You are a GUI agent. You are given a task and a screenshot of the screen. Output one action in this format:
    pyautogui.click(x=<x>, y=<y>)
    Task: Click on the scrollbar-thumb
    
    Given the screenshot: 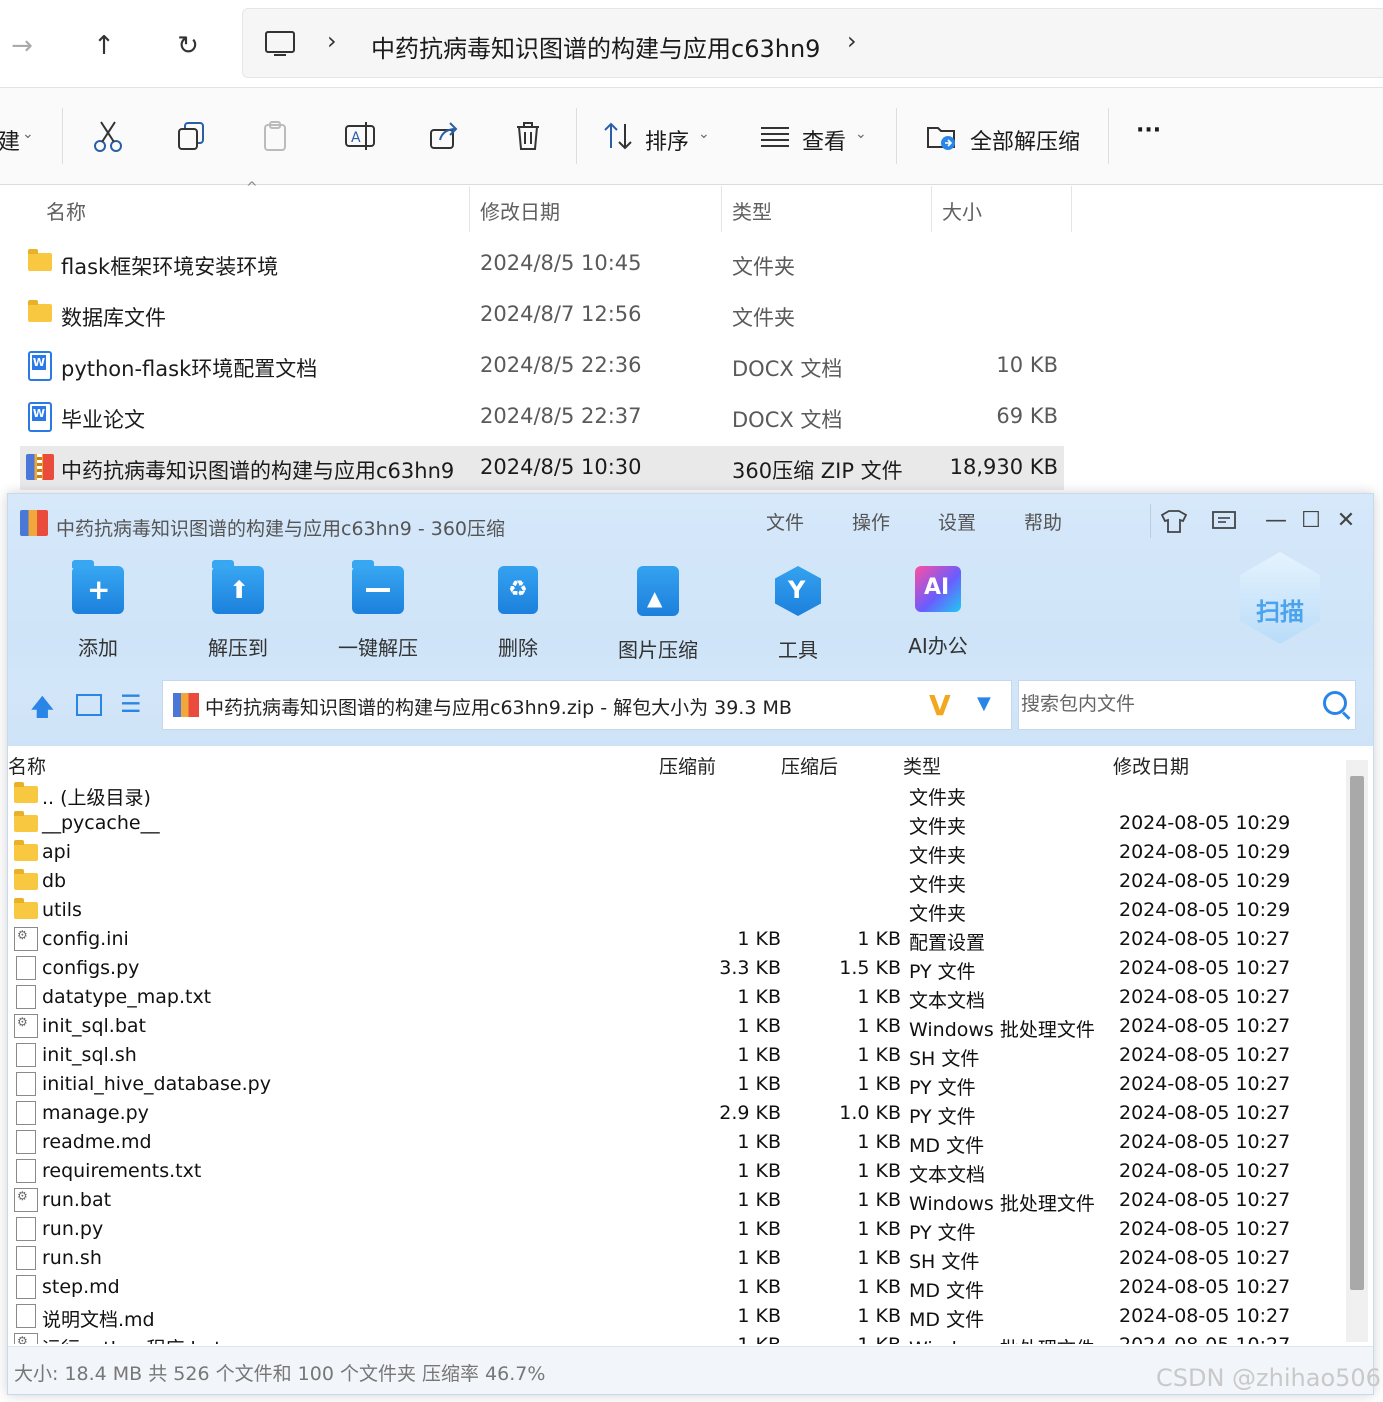 What is the action you would take?
    pyautogui.click(x=1357, y=1033)
    